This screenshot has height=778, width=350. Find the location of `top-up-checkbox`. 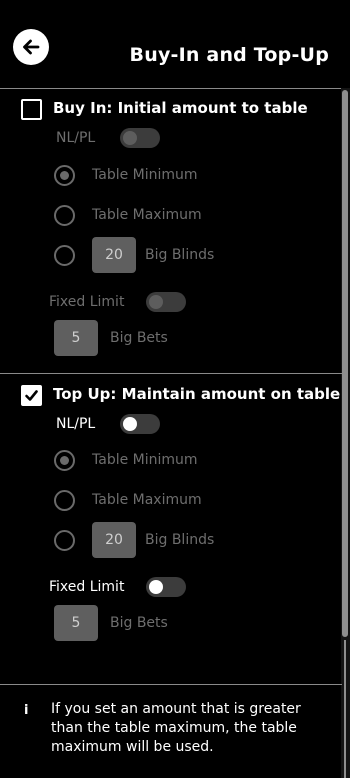

top-up-checkbox is located at coordinates (31, 395).